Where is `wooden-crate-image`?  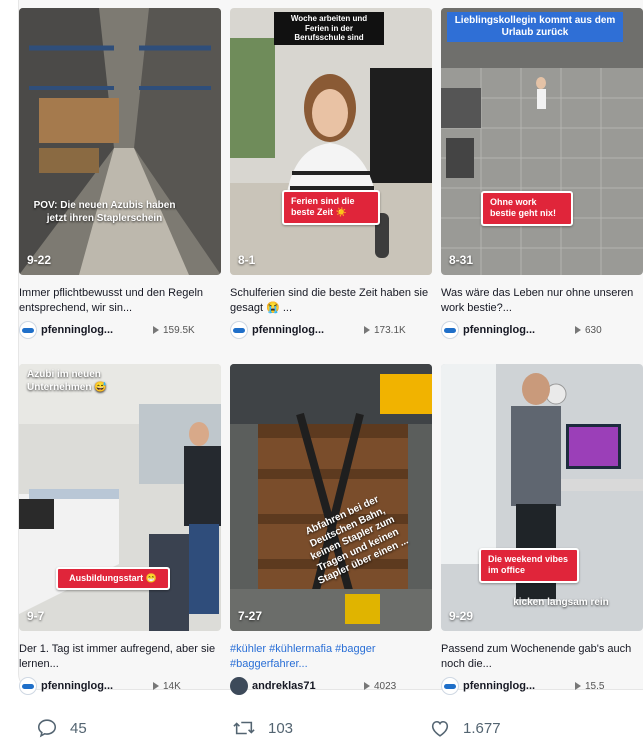
wooden-crate-image is located at coordinates (331, 497).